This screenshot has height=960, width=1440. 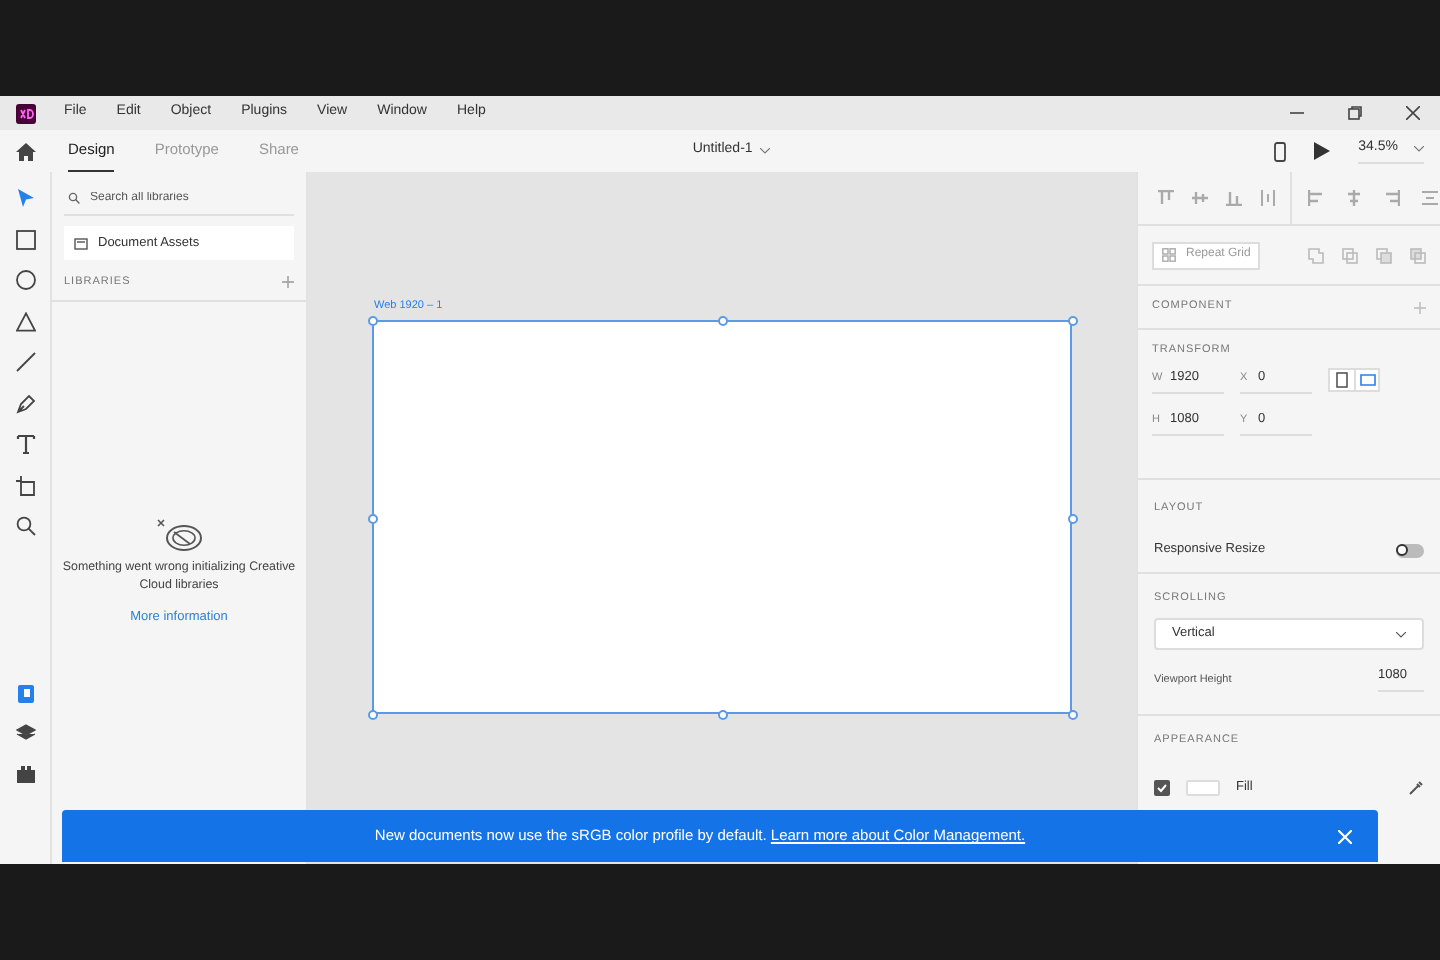 What do you see at coordinates (1280, 151) in the screenshot?
I see `mobile-preview-icon` at bounding box center [1280, 151].